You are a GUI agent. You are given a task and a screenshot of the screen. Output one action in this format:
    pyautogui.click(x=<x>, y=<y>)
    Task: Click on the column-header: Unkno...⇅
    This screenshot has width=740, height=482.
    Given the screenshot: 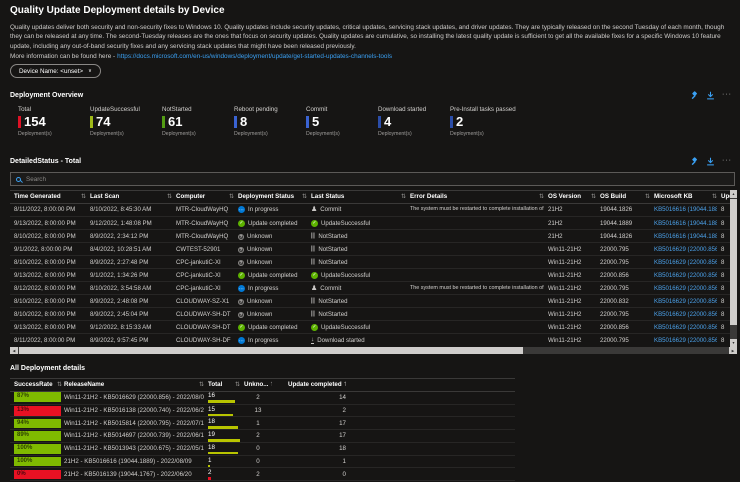 What is the action you would take?
    pyautogui.click(x=258, y=384)
    